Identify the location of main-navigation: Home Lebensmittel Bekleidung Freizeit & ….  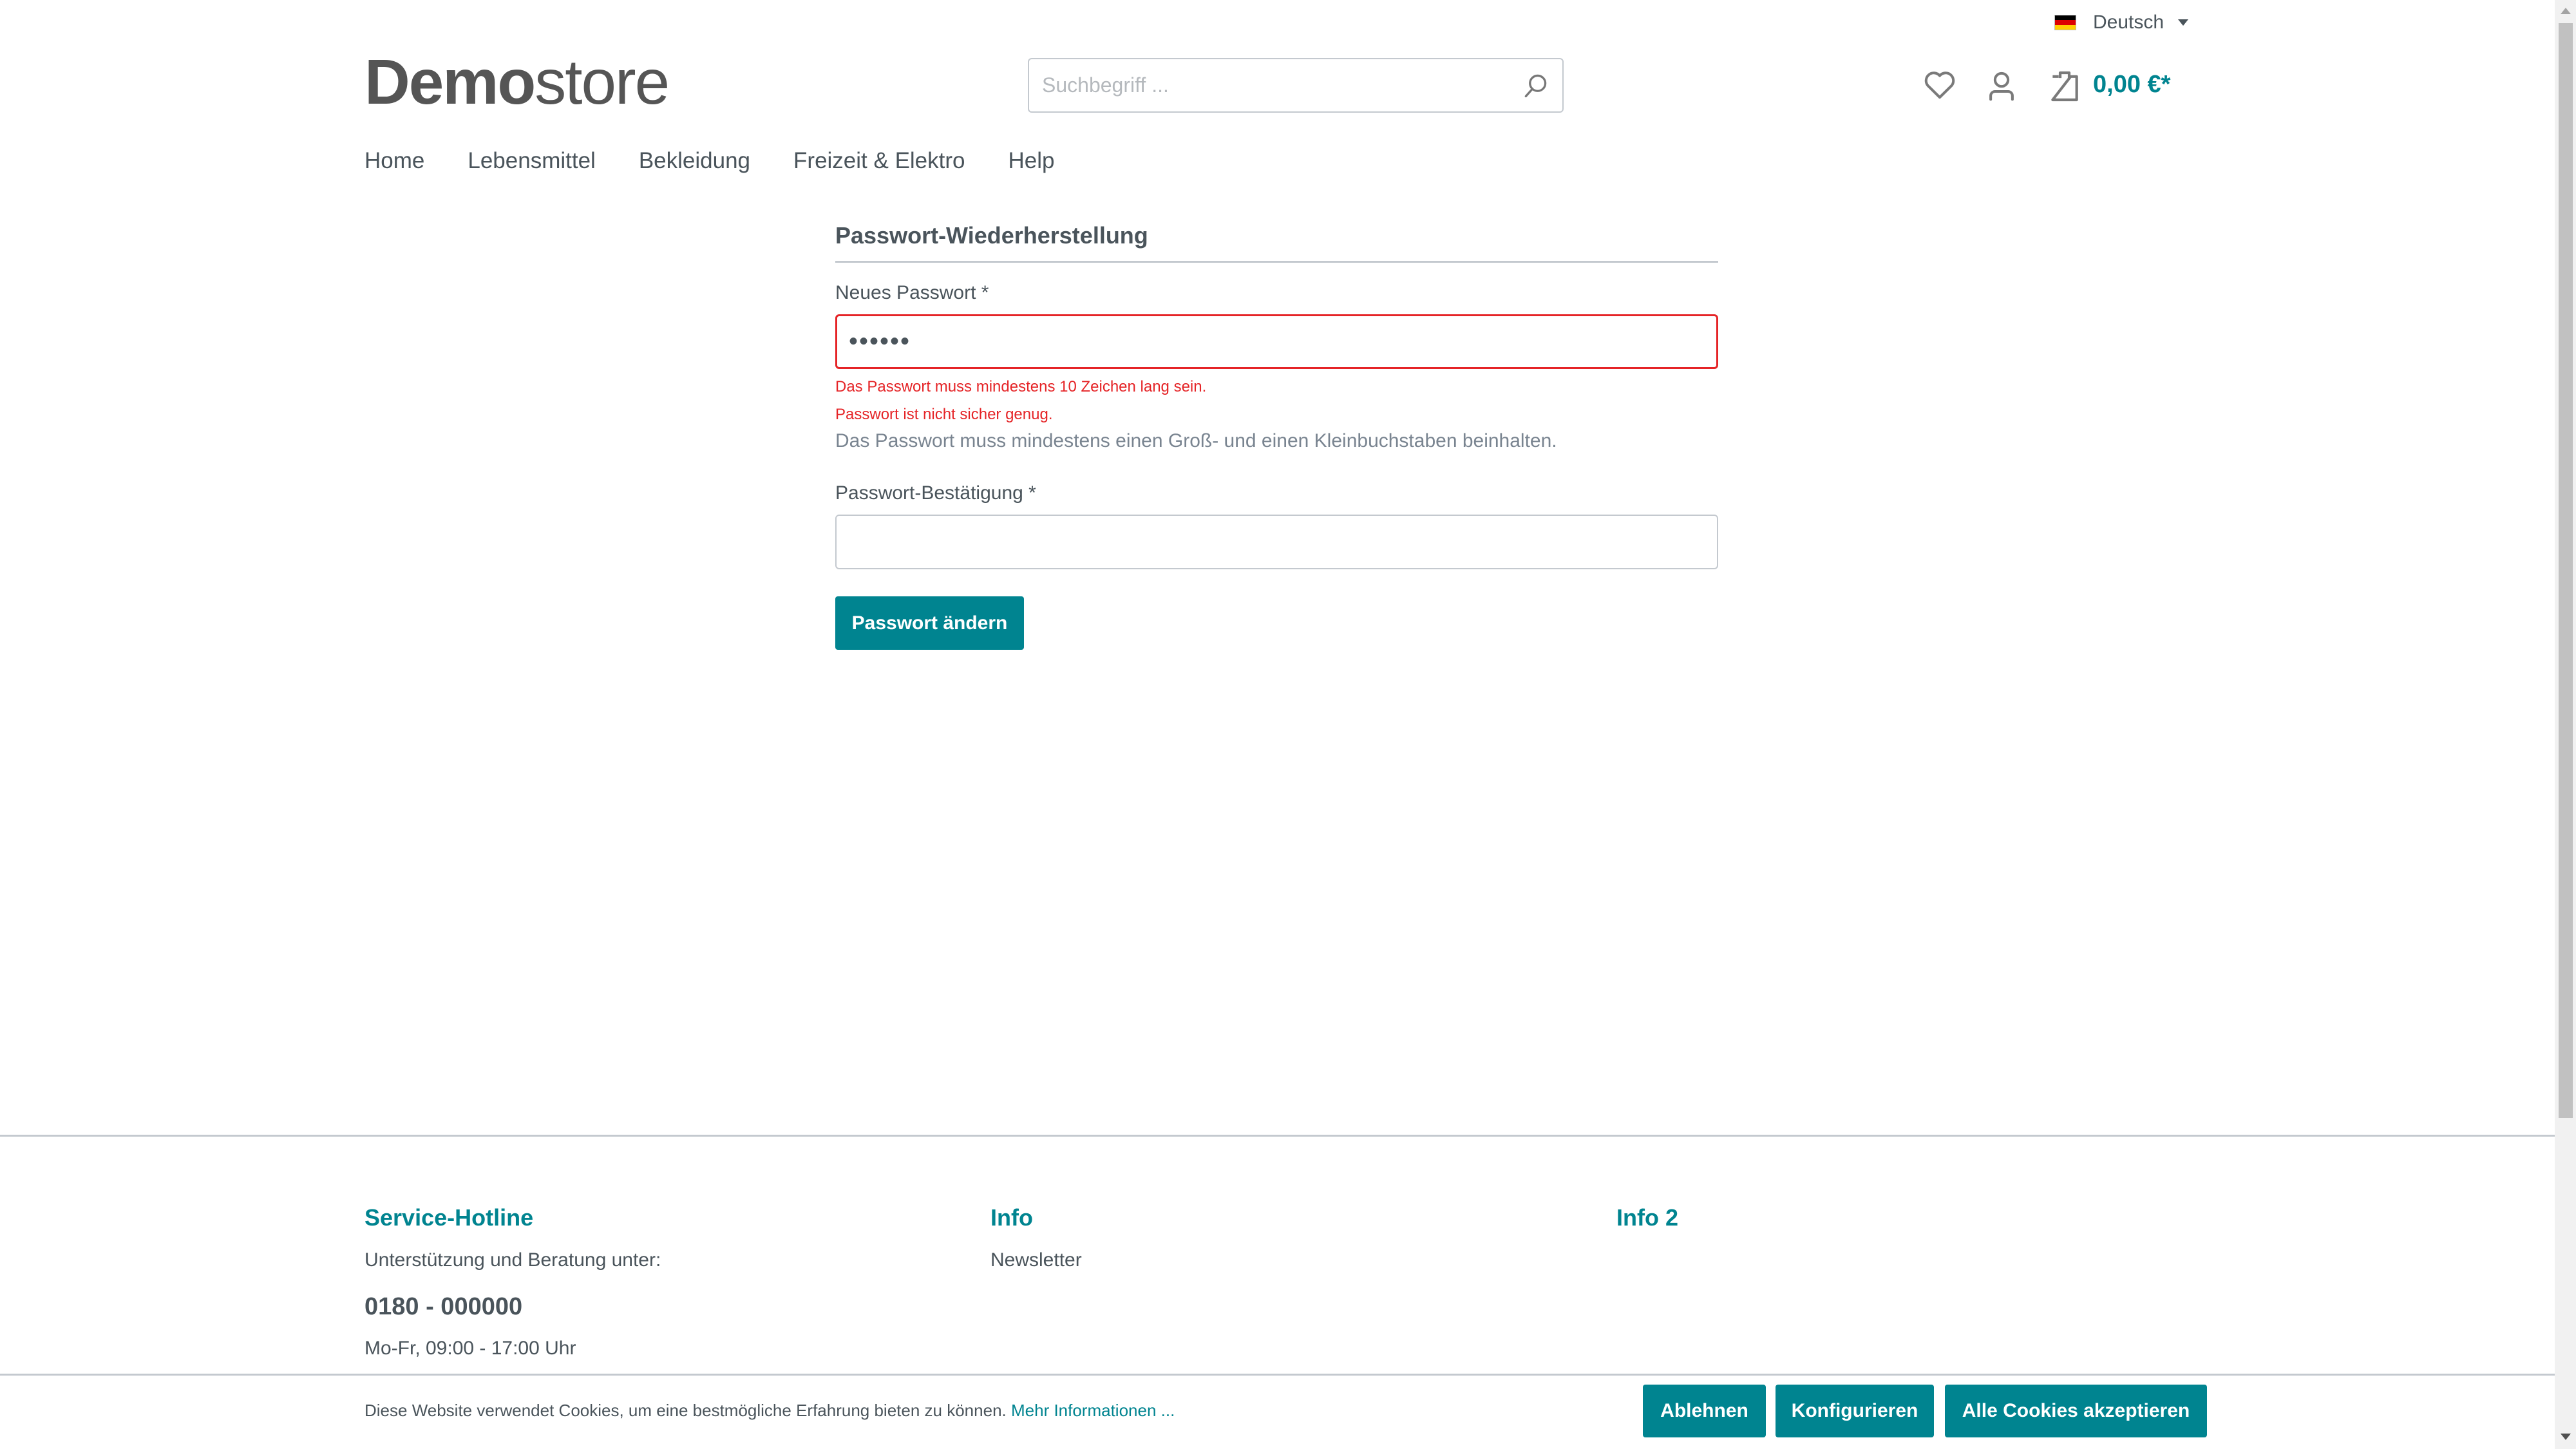
(731, 161).